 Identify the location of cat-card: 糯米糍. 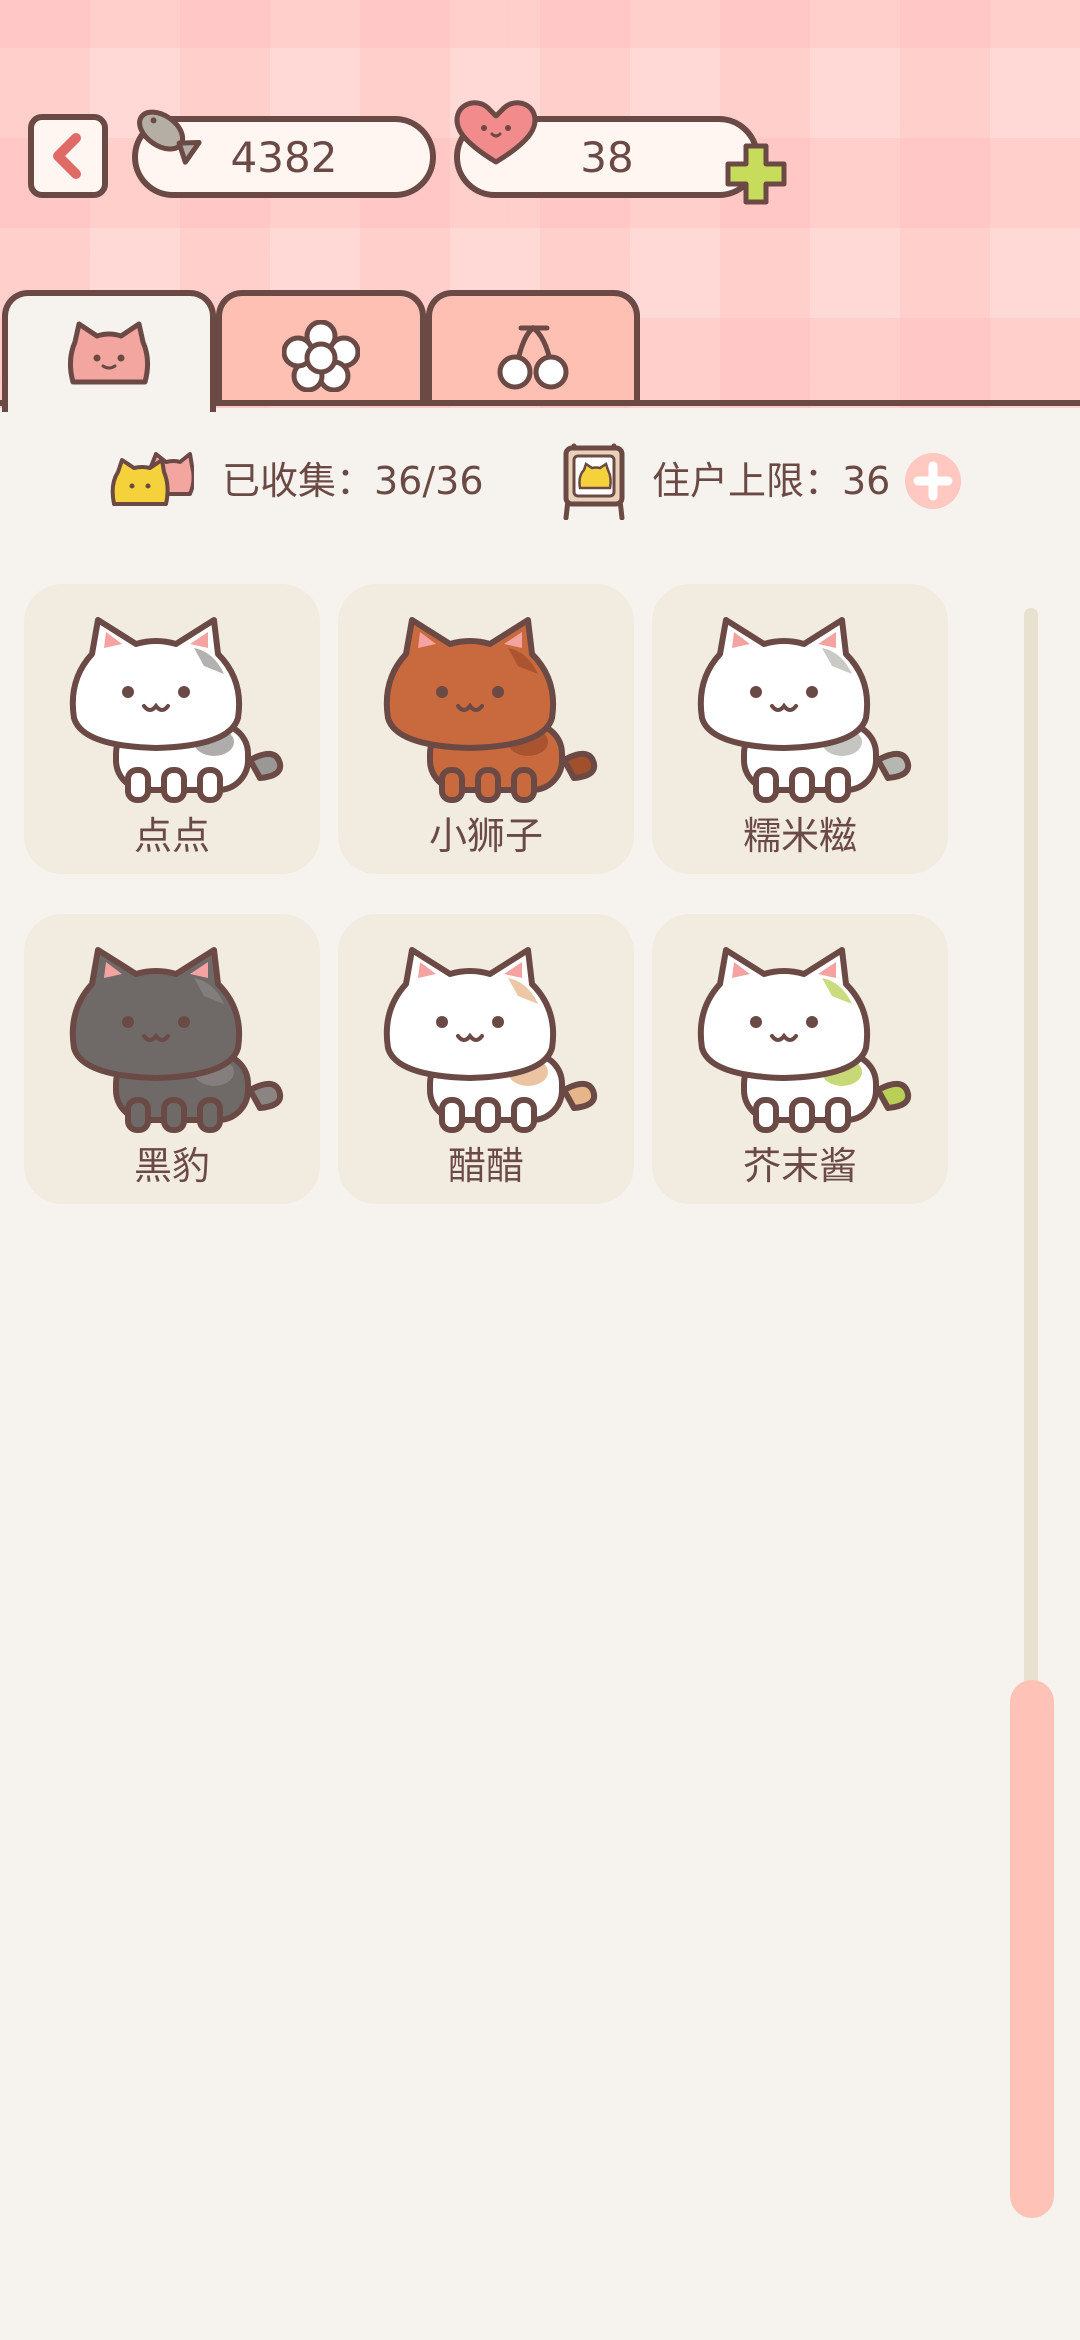
(800, 729).